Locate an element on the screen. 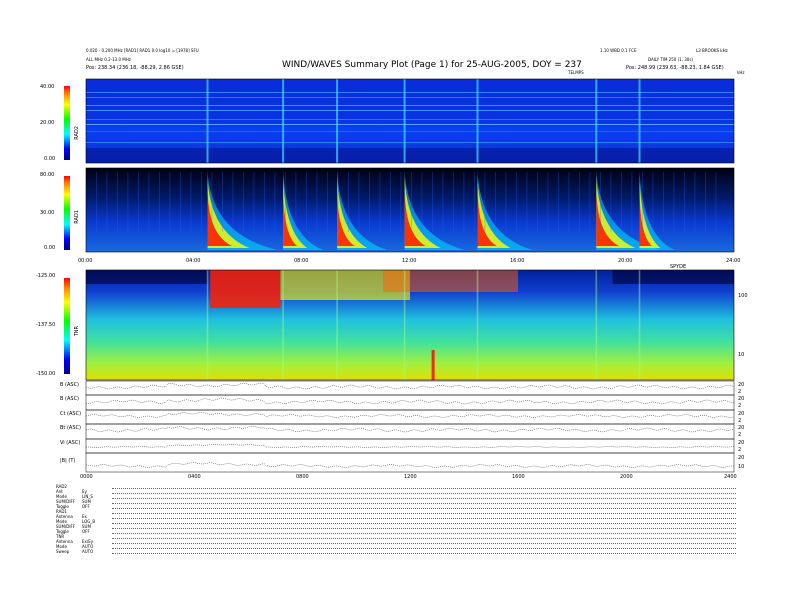 Image resolution: width=792 pixels, height=612 pixels. rad1-colorbar is located at coordinates (67, 213).